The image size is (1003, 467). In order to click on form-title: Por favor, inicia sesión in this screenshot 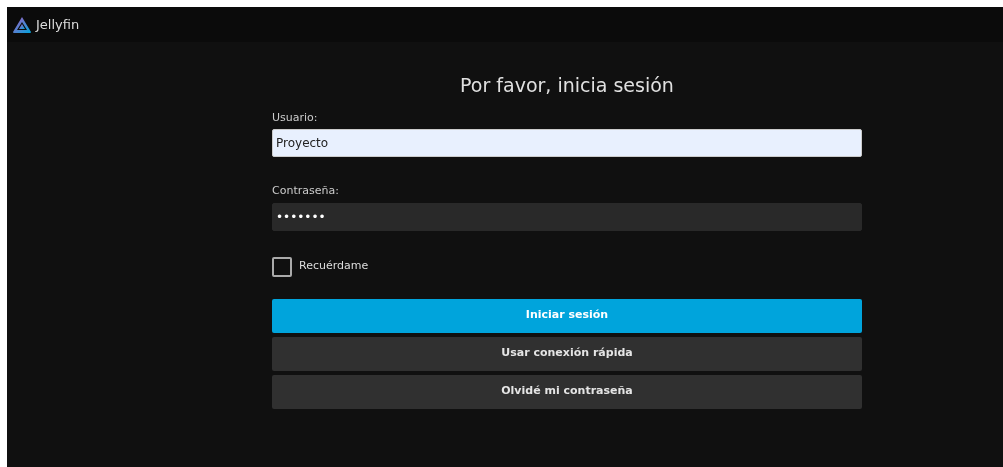, I will do `click(567, 85)`.